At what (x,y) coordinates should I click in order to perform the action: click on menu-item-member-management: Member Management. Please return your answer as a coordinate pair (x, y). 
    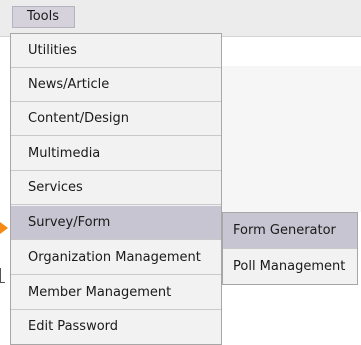
    Looking at the image, I should click on (116, 293).